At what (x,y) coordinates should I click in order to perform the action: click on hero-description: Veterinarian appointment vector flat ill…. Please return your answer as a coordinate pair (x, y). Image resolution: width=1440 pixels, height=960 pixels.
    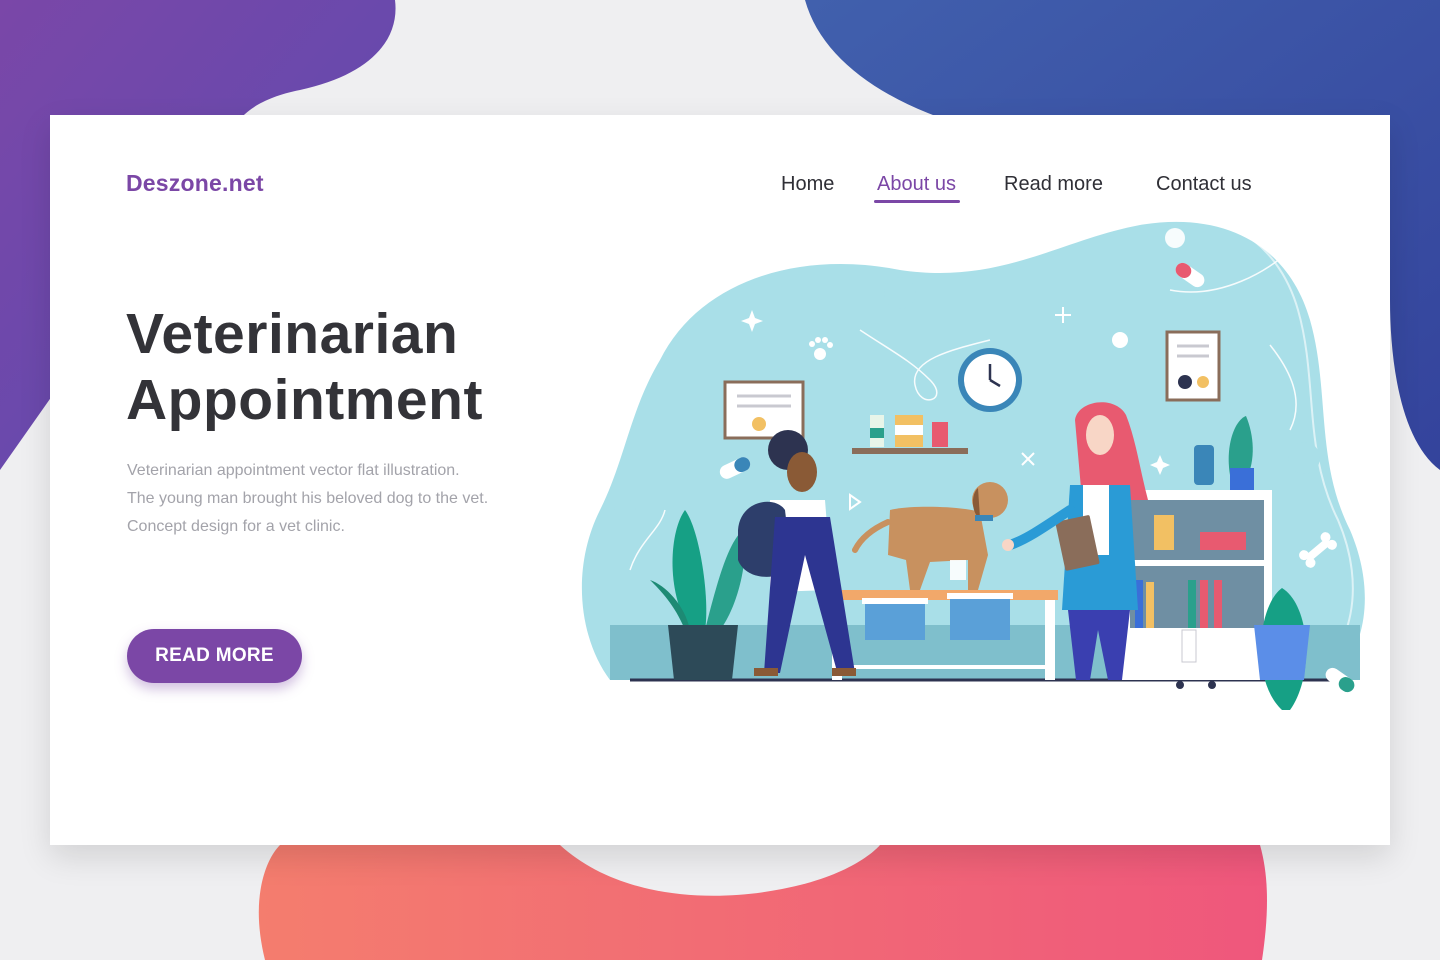
    Looking at the image, I should click on (337, 499).